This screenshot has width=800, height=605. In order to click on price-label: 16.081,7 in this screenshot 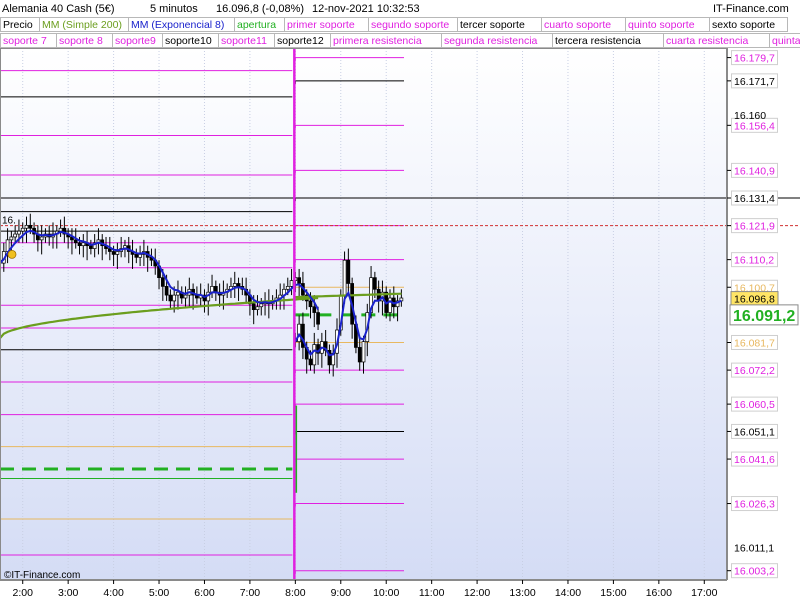, I will do `click(754, 343)`.